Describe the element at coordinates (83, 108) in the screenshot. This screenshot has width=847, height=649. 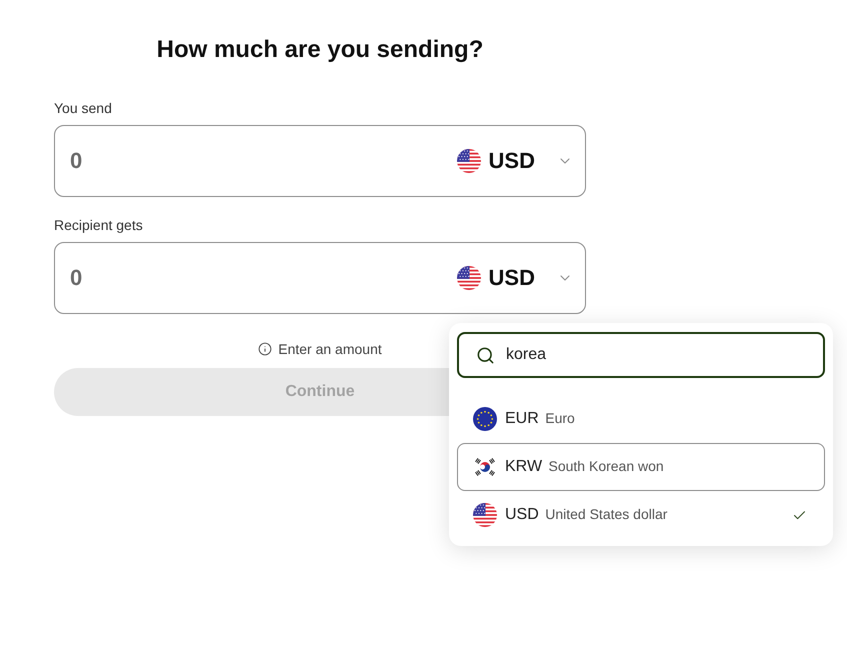
I see `field-label: You send` at that location.